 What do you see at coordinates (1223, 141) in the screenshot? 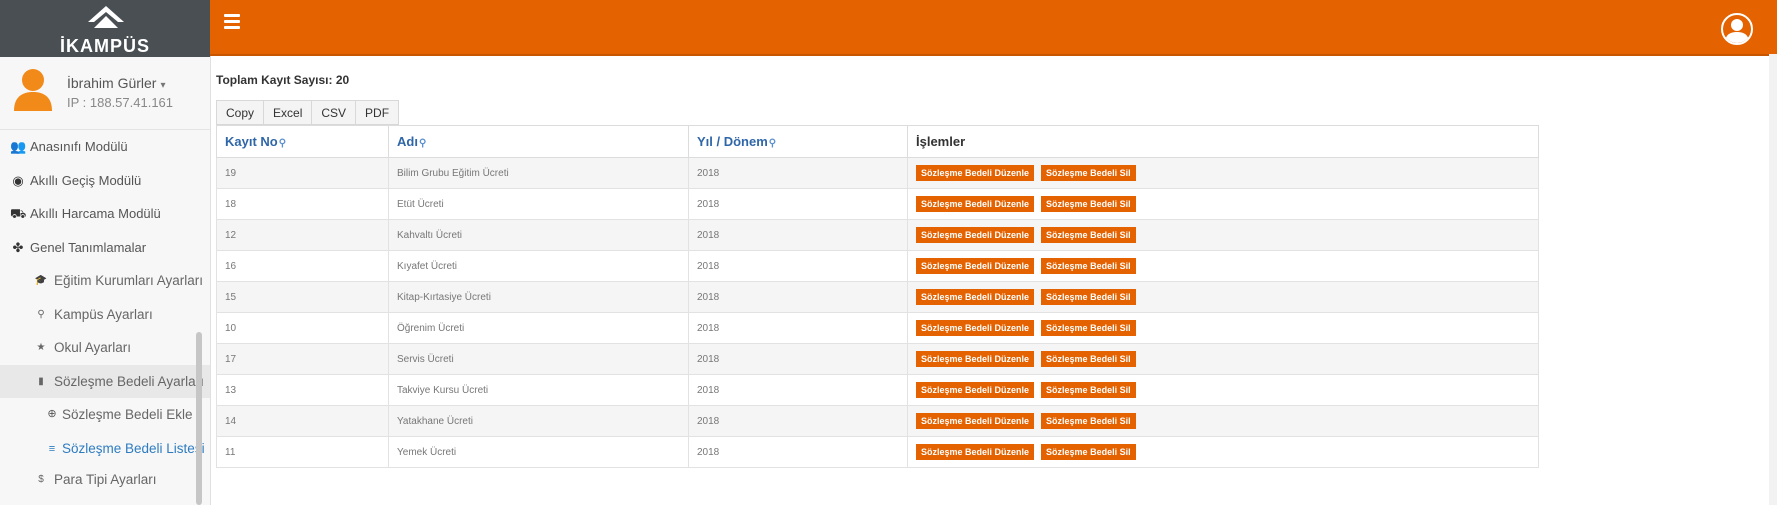
I see `column-header-islemler: İşlemler` at bounding box center [1223, 141].